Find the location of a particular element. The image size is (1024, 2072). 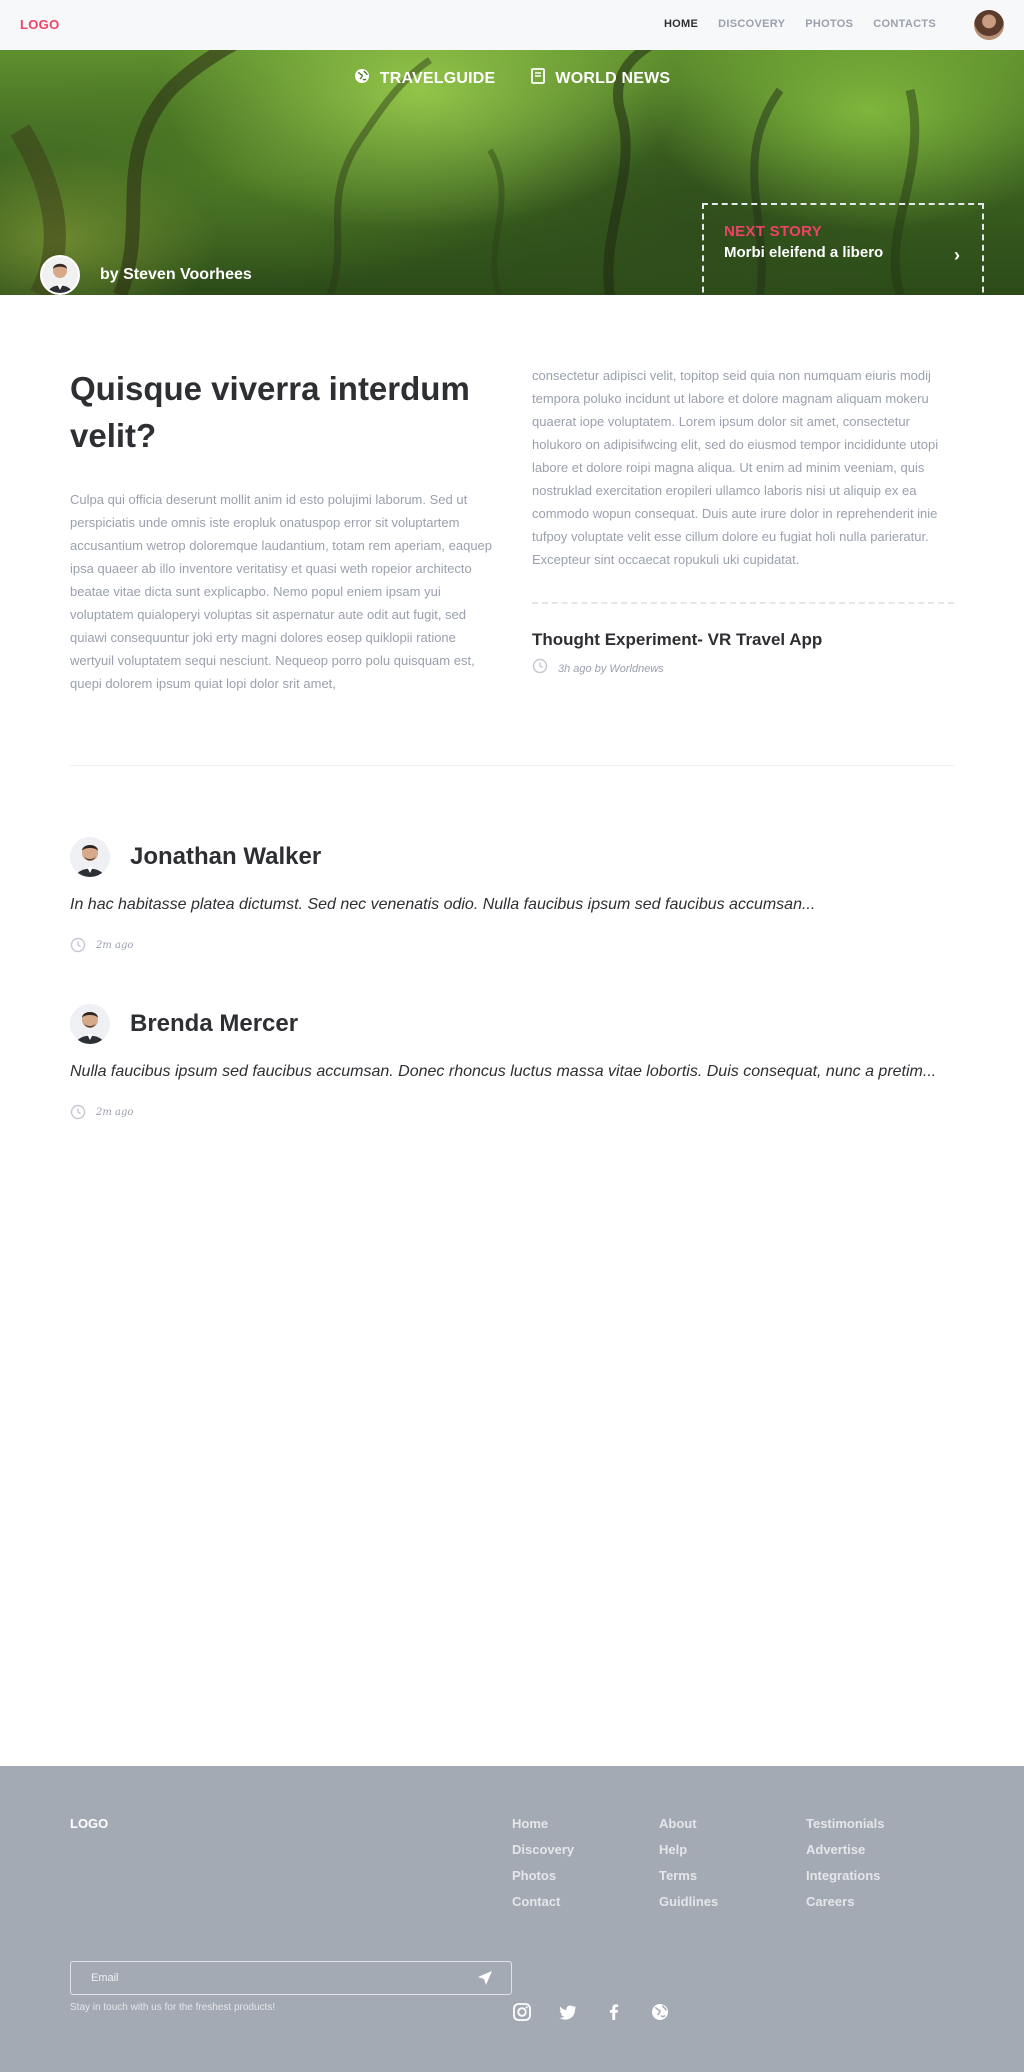

footer-link-contact: Contact is located at coordinates (543, 1902).